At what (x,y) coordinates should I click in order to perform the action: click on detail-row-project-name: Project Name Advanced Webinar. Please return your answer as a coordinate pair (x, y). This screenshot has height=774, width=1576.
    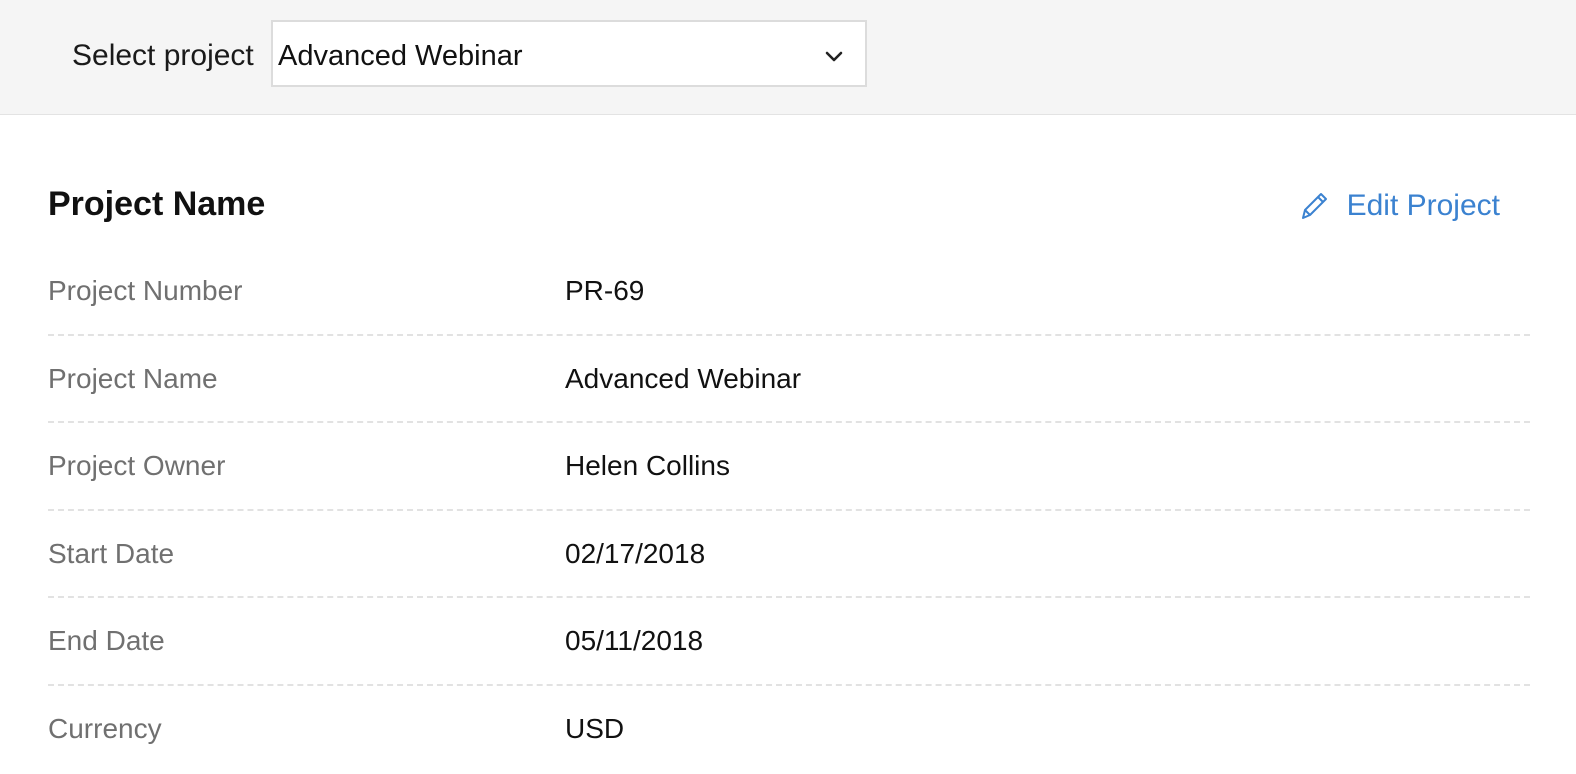
    Looking at the image, I should click on (789, 379).